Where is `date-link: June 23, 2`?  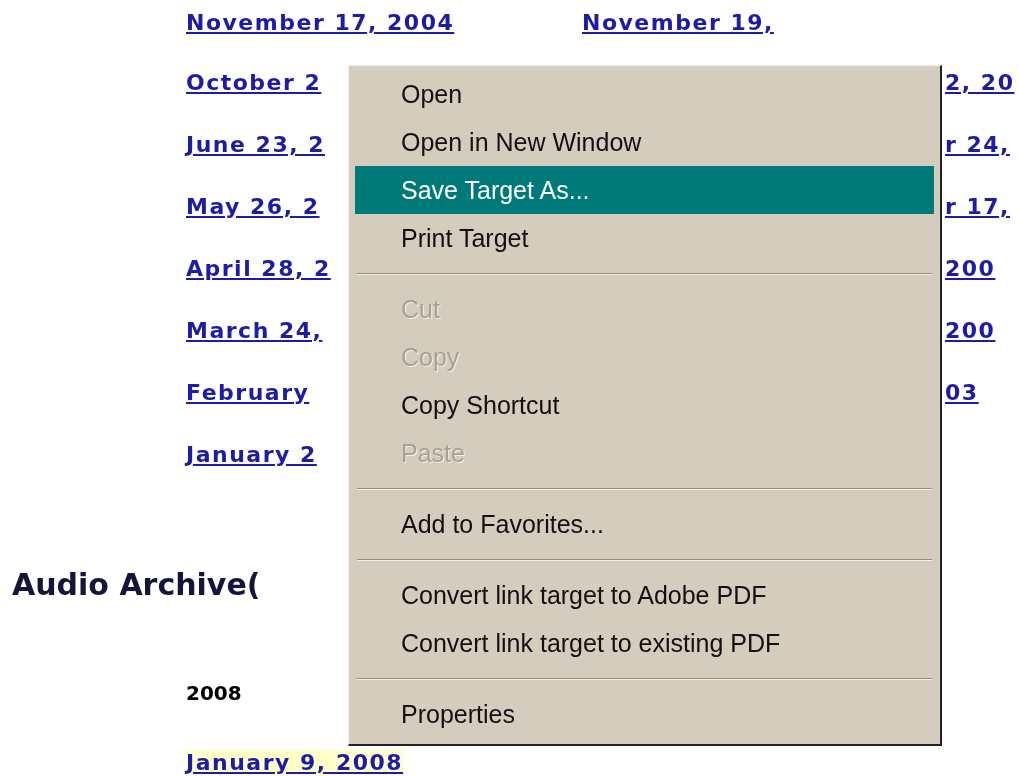 date-link: June 23, 2 is located at coordinates (256, 144).